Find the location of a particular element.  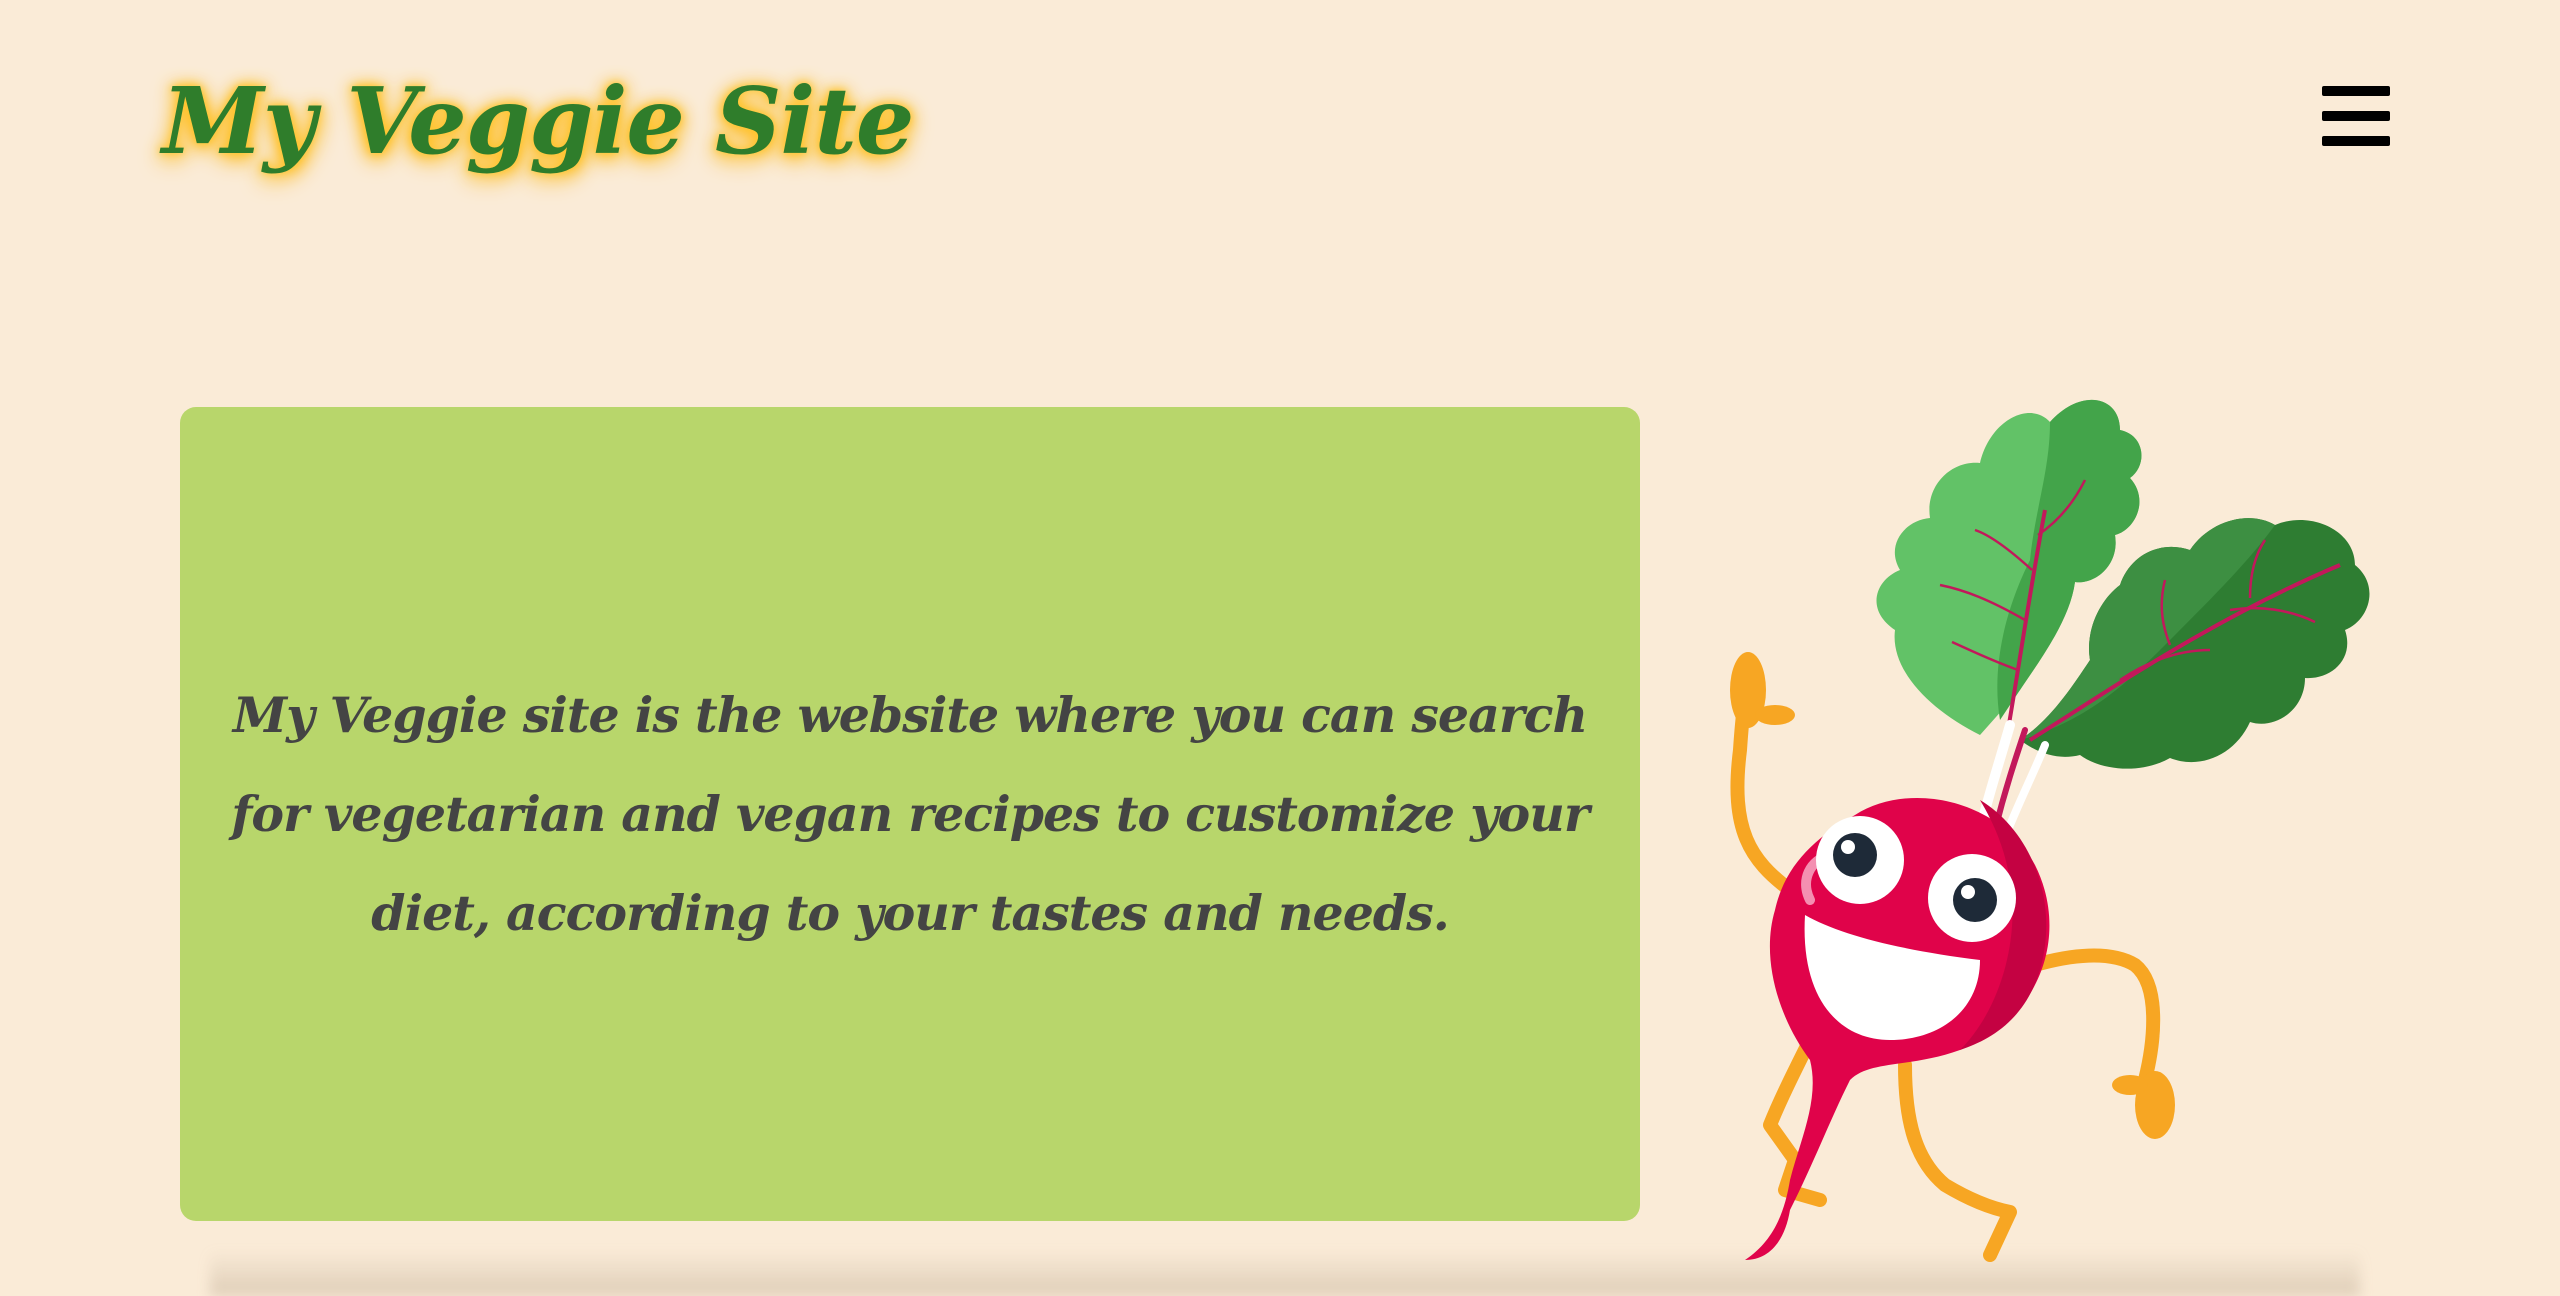

menu-bar-top is located at coordinates (2356, 91).